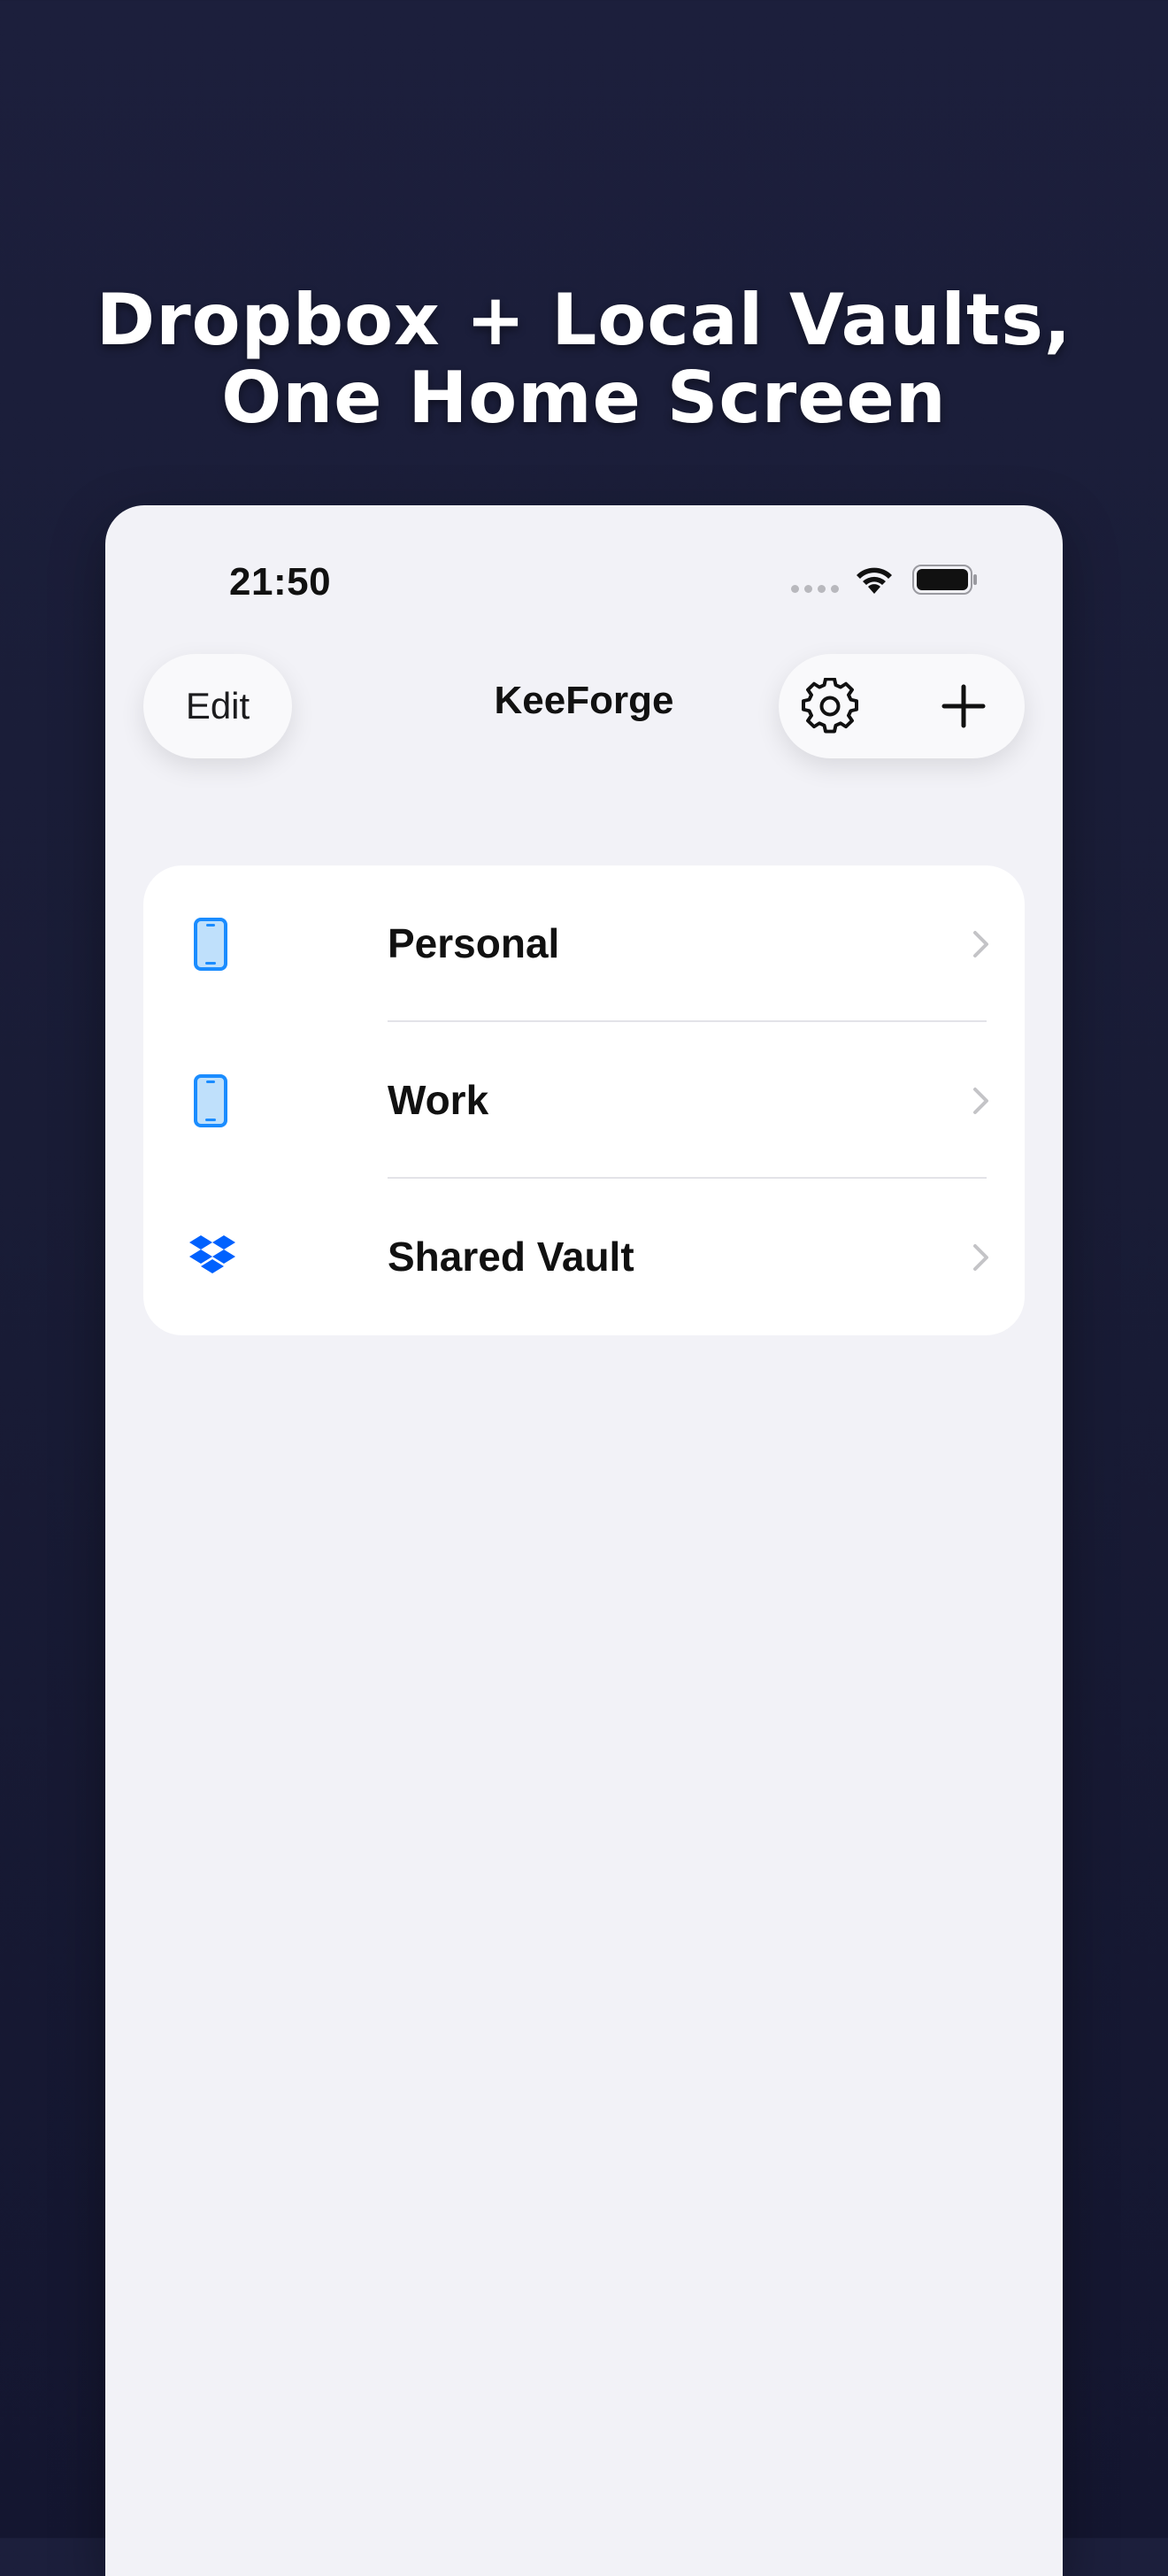  Describe the element at coordinates (964, 706) in the screenshot. I see `plus-icon` at that location.